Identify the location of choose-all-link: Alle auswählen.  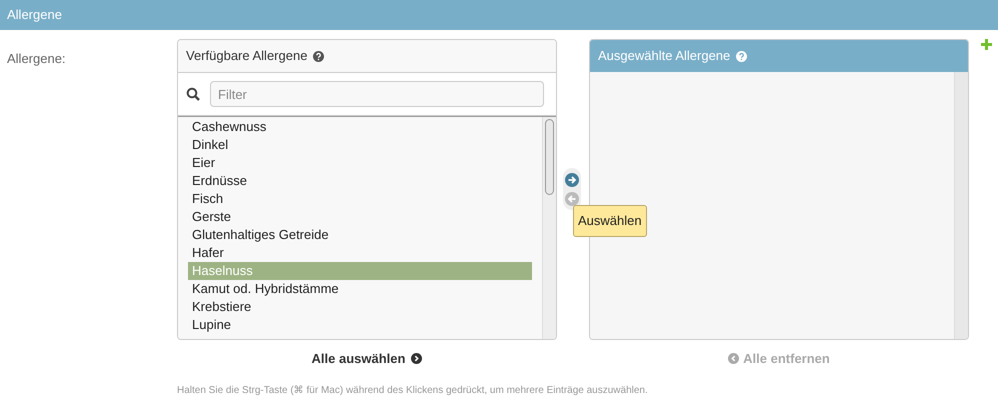
(367, 358).